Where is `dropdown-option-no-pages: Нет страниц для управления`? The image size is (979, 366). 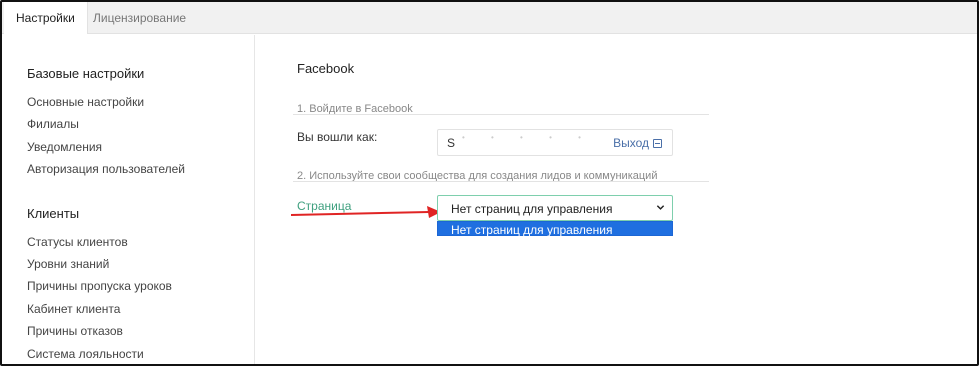 dropdown-option-no-pages: Нет страниц для управления is located at coordinates (531, 230).